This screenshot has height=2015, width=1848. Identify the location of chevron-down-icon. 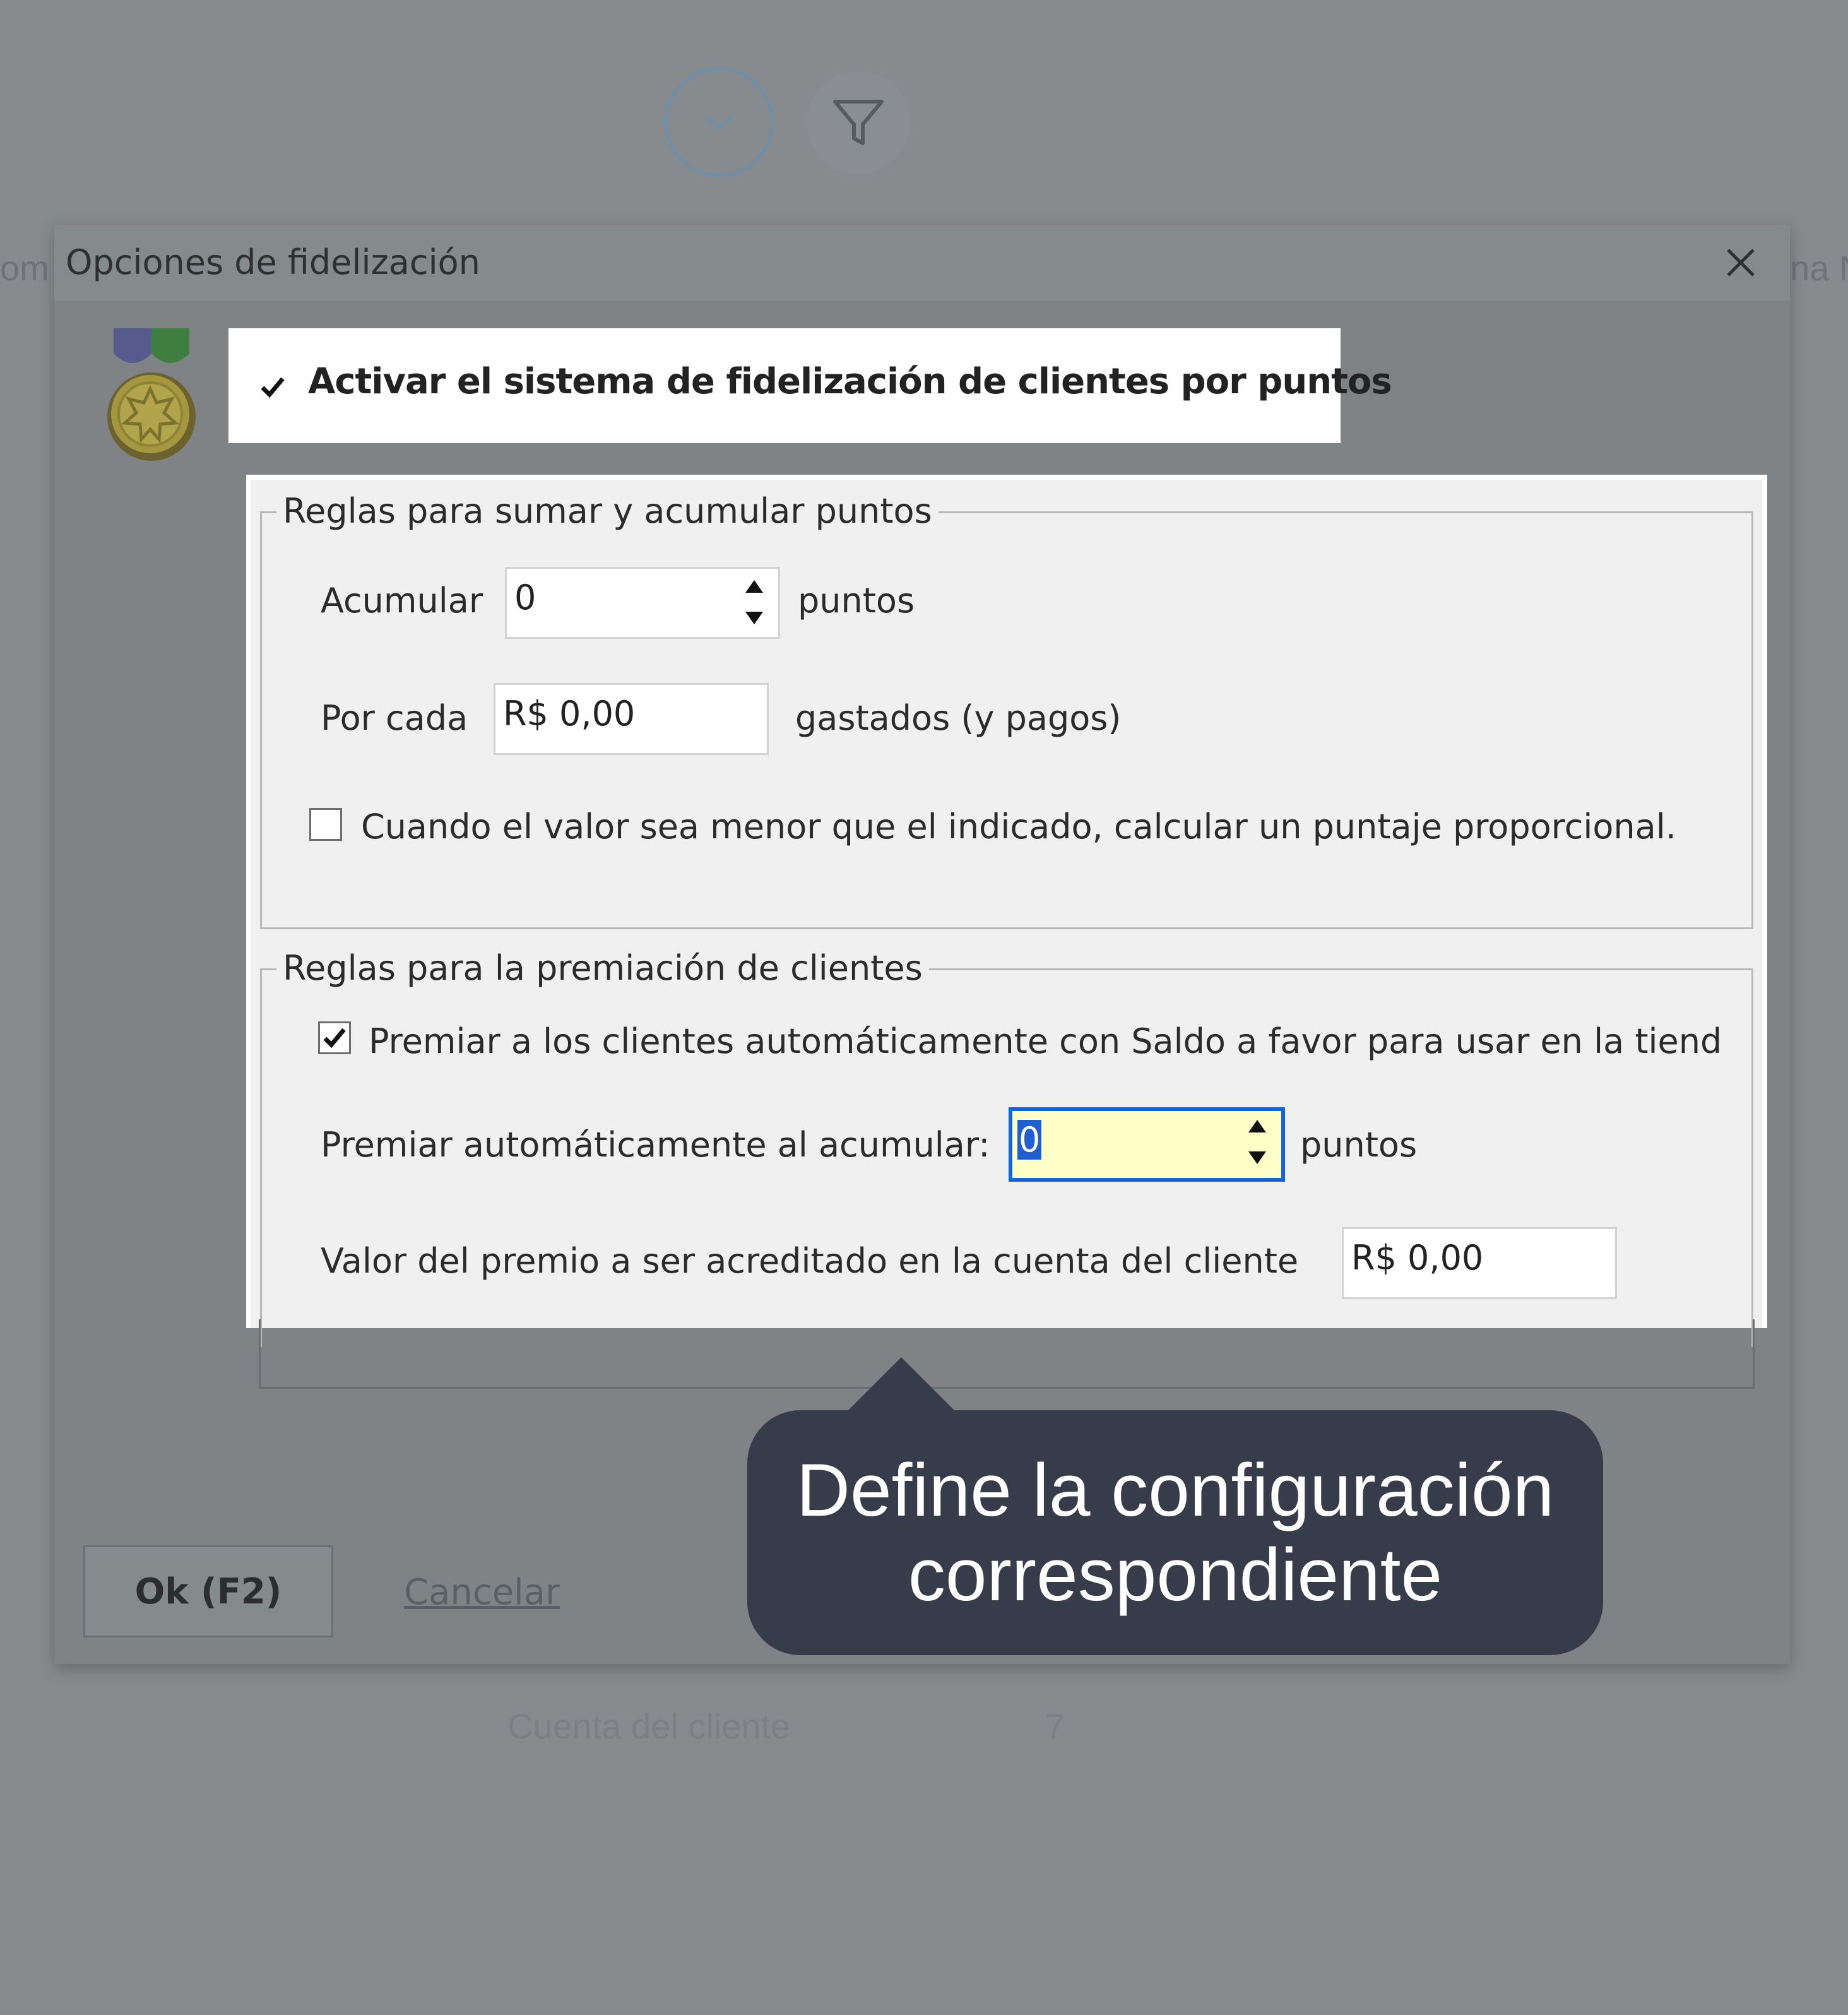
(719, 122).